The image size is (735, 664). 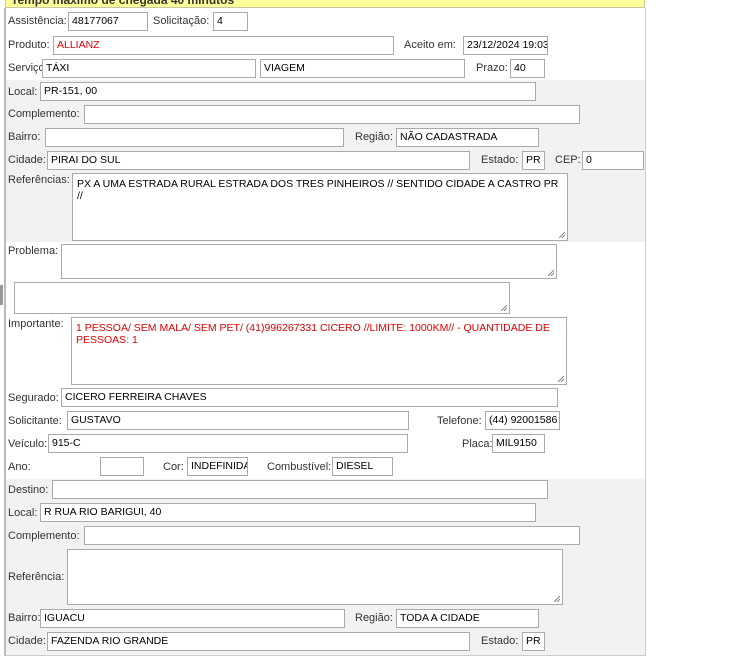 I want to click on destino-field, so click(x=300, y=489).